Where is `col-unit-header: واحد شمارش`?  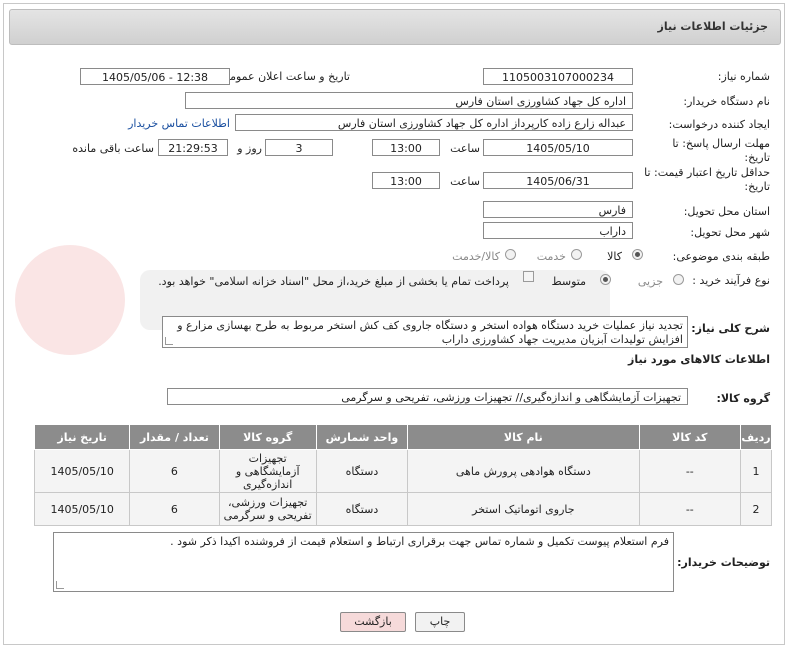
col-unit-header: واحد شمارش is located at coordinates (362, 437).